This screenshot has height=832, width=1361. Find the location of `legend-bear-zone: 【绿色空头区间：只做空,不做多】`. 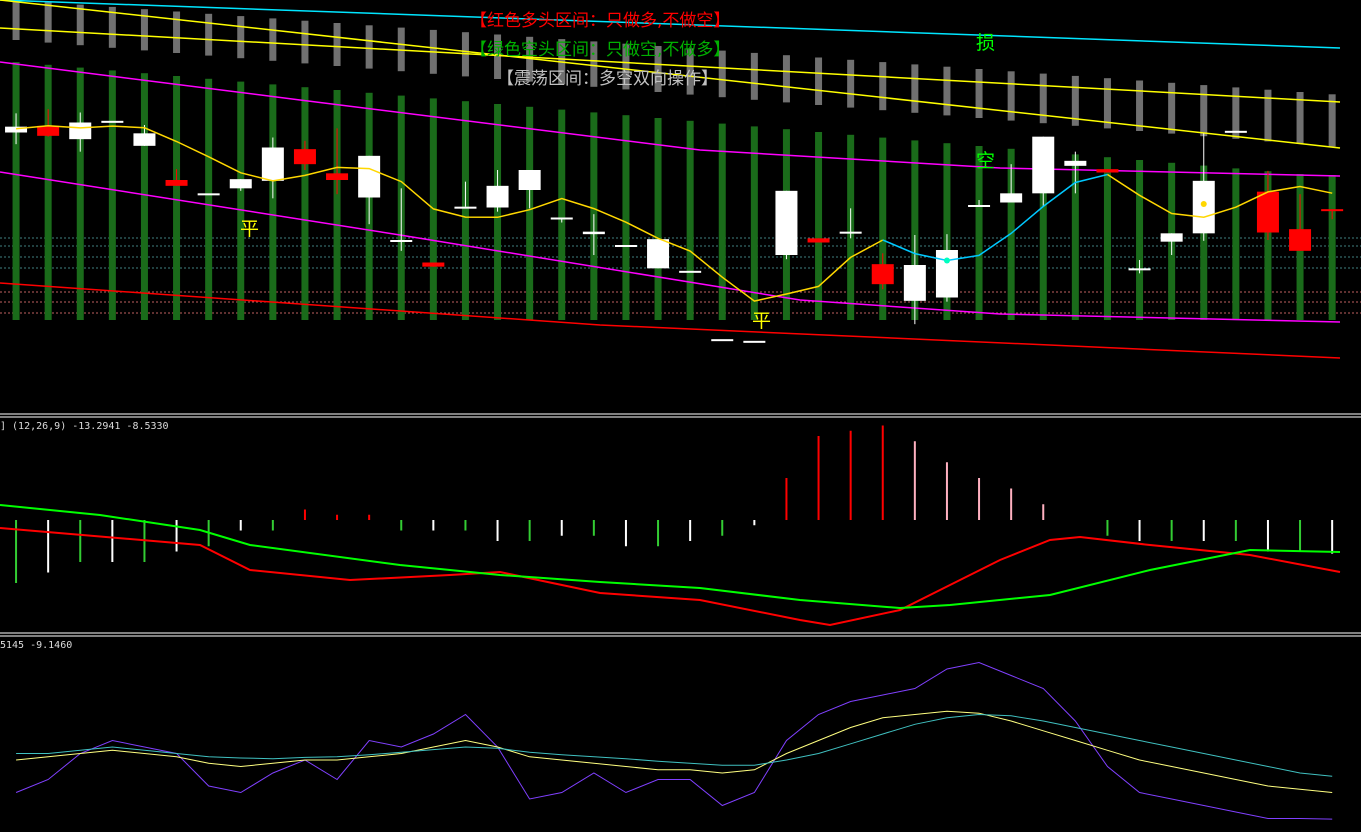

legend-bear-zone: 【绿色空头区间：只做空,不做多】 is located at coordinates (600, 50).